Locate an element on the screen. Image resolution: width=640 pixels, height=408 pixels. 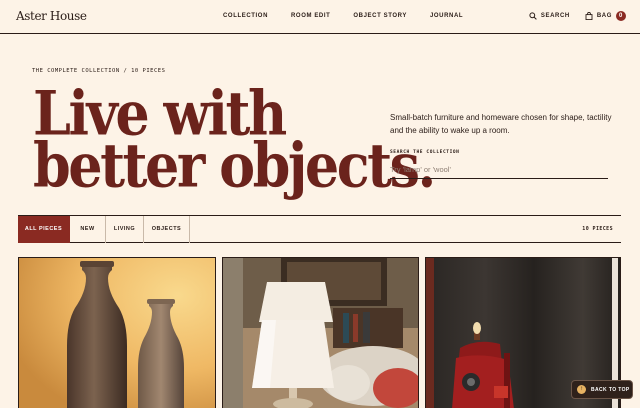
brand-logo: Aster House is located at coordinates (51, 16).